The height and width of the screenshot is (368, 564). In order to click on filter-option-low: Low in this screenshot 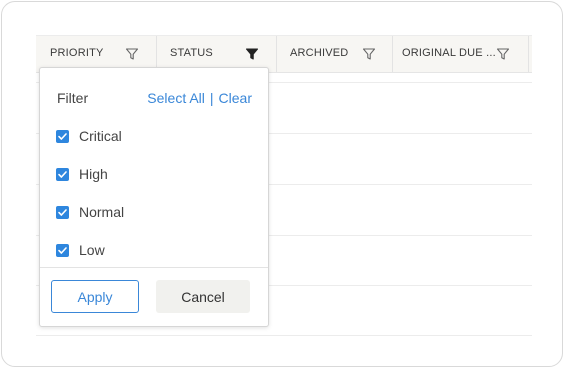, I will do `click(80, 250)`.